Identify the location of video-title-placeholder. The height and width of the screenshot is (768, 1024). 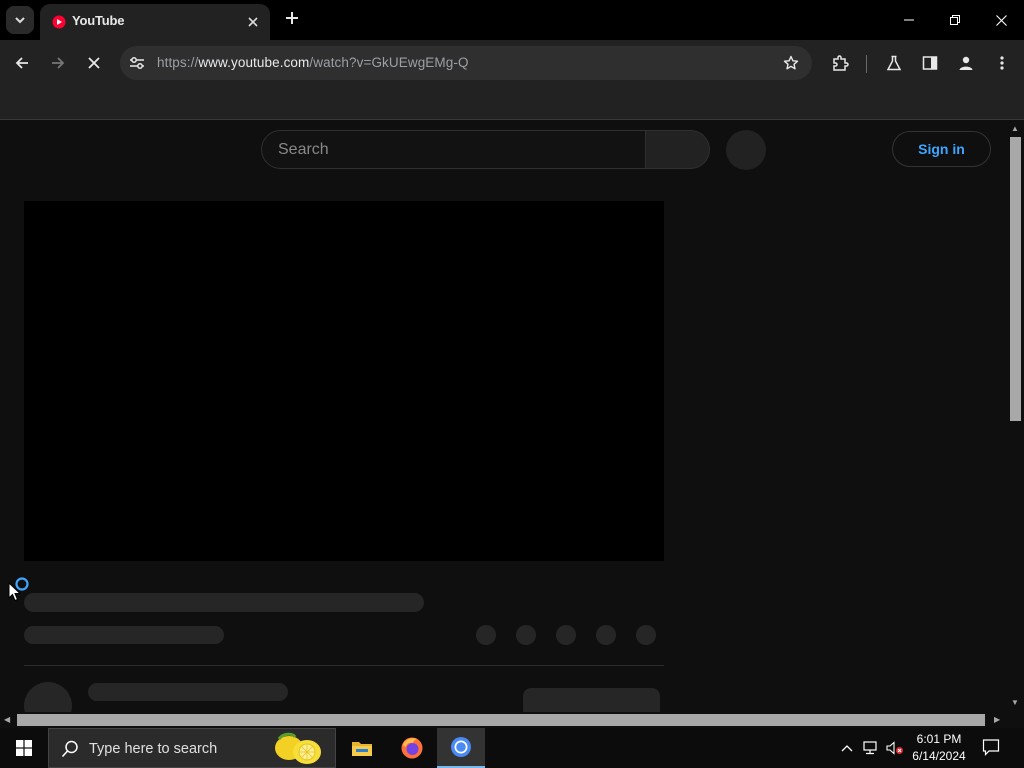
(224, 602).